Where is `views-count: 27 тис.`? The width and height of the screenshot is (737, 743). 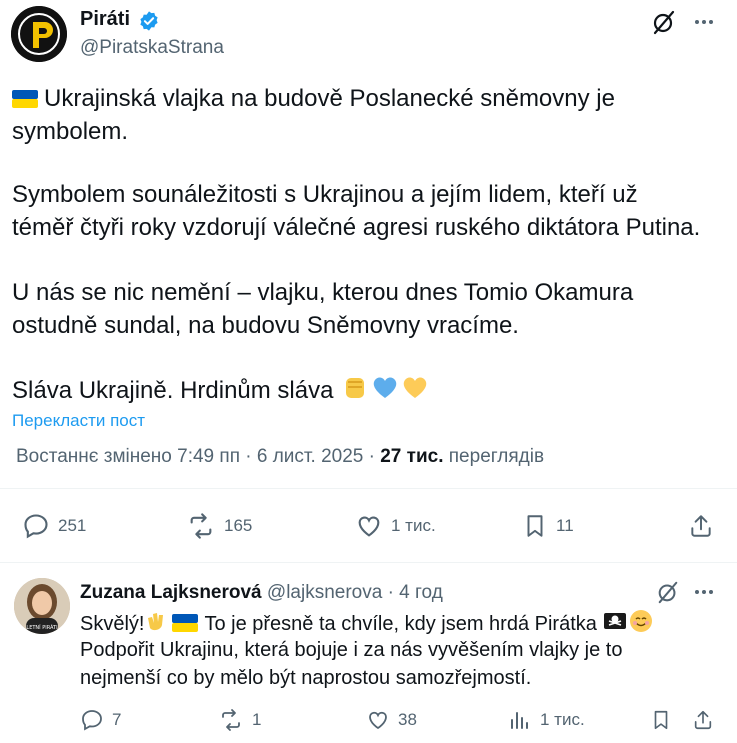
views-count: 27 тис. is located at coordinates (412, 456).